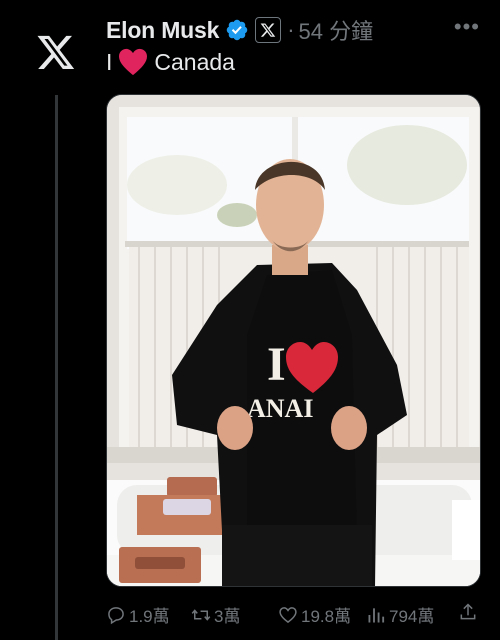 The image size is (500, 640). I want to click on reply-button: 1.9萬, so click(138, 614).